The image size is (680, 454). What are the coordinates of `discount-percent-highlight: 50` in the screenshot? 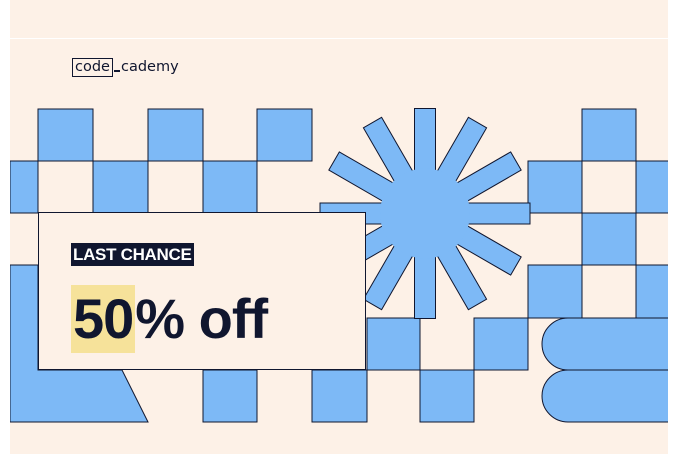 It's located at (103, 319).